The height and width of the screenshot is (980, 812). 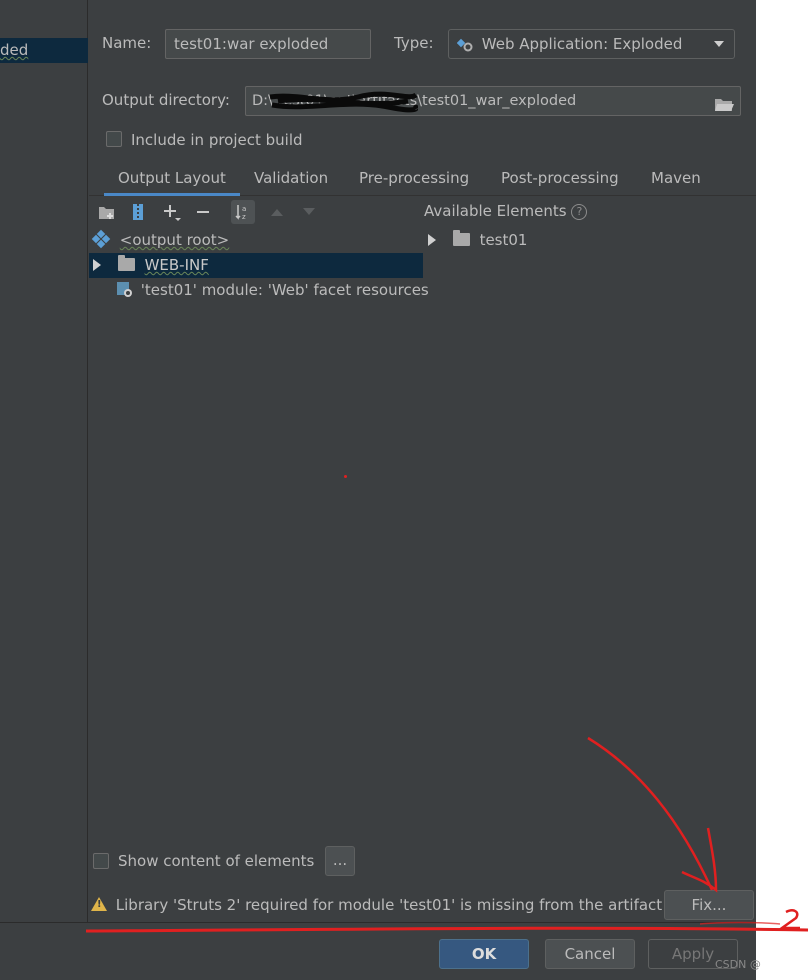 What do you see at coordinates (244, 209) in the screenshot?
I see `svg-text: a` at bounding box center [244, 209].